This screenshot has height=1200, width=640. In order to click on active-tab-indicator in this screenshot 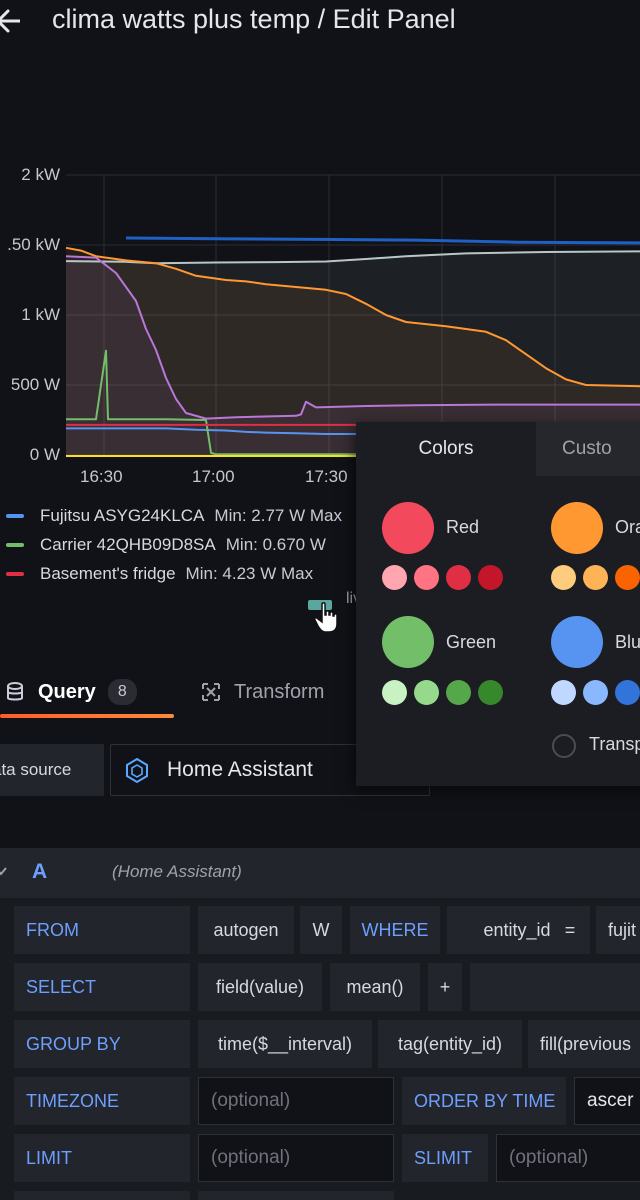, I will do `click(87, 716)`.